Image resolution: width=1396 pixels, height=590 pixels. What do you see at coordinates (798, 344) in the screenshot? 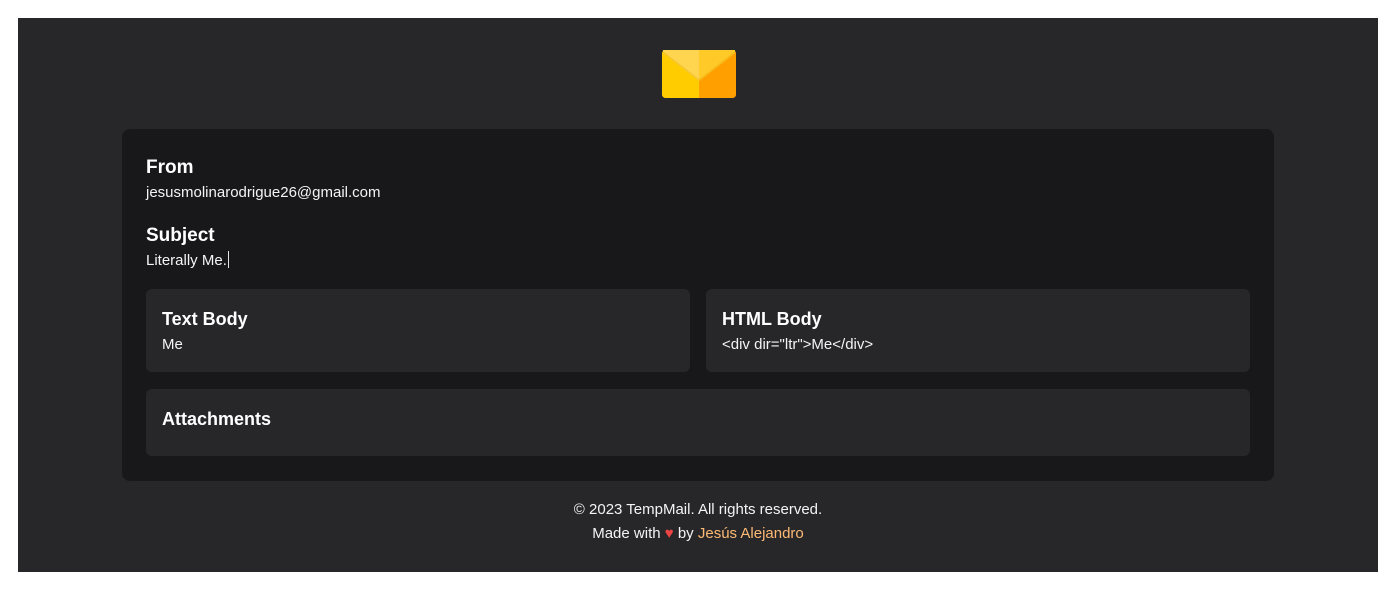
I see `html-body-value: <div dir="ltr">Me</div>` at bounding box center [798, 344].